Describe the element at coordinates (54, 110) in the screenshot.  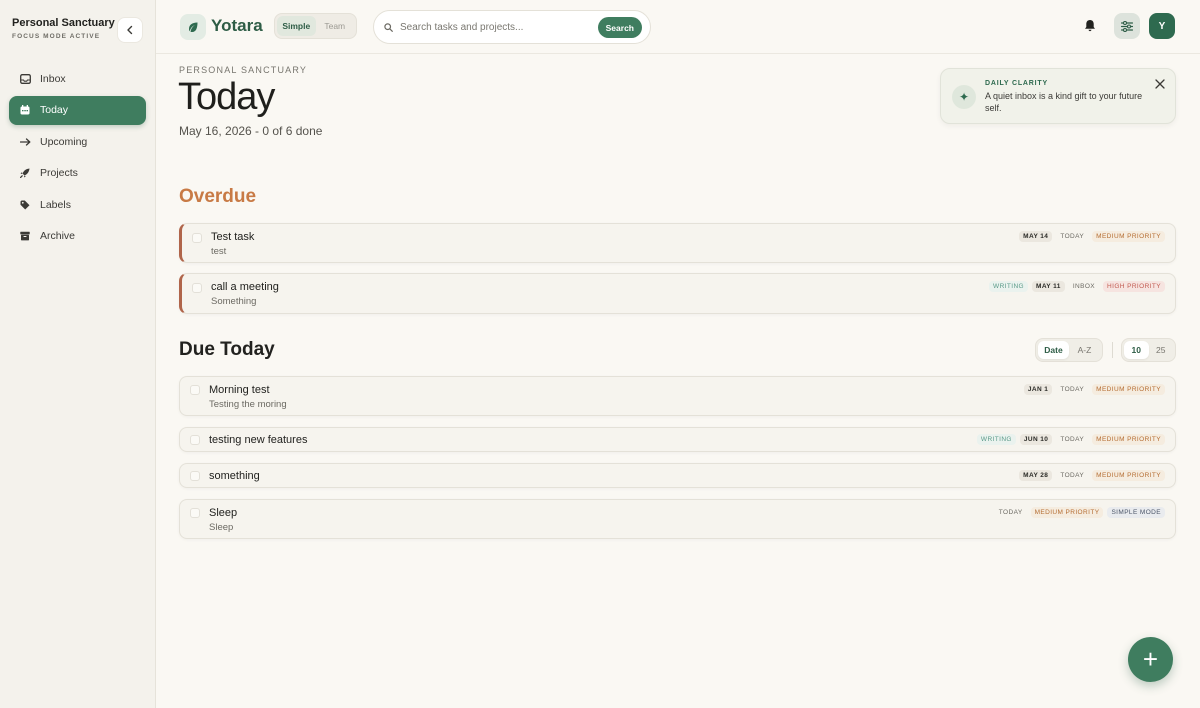
I see `sidebar-item-label: Today` at that location.